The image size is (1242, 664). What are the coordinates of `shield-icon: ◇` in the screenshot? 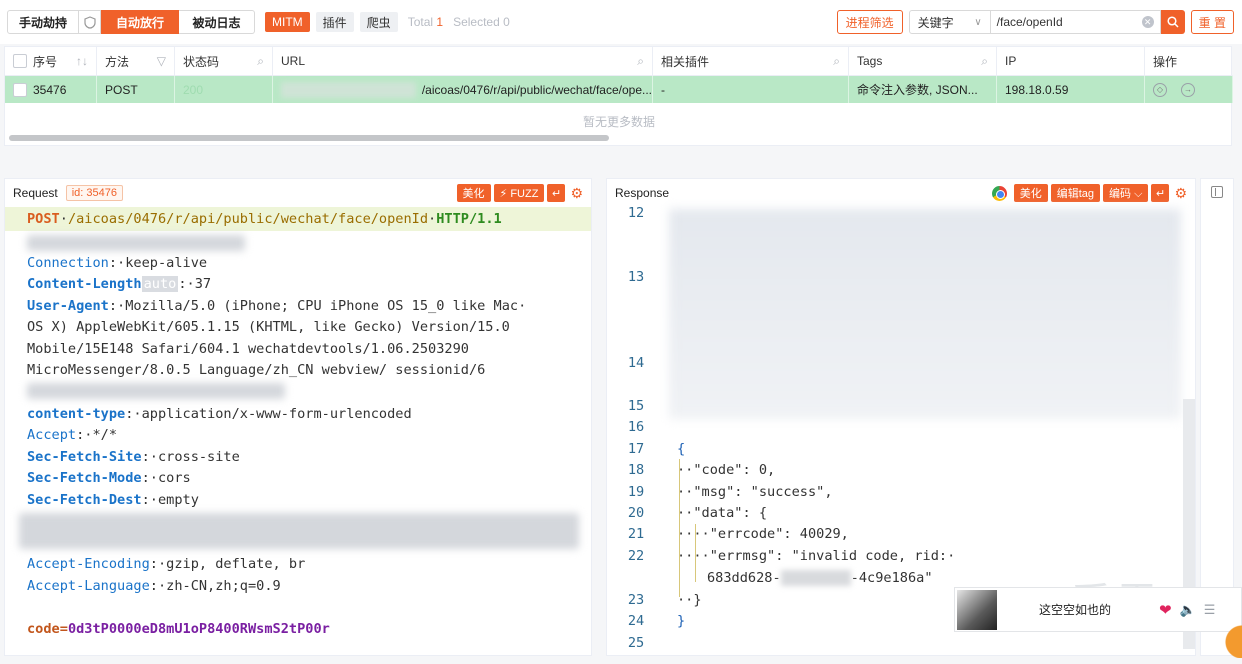 It's located at (1160, 89).